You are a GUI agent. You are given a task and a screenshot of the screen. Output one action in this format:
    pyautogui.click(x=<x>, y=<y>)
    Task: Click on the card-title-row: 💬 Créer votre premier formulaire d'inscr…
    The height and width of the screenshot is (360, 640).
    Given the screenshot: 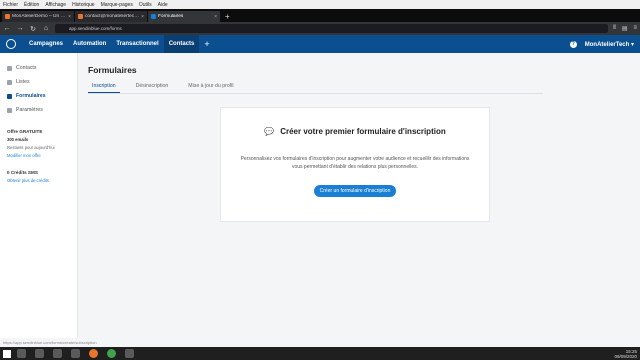 What is the action you would take?
    pyautogui.click(x=354, y=131)
    